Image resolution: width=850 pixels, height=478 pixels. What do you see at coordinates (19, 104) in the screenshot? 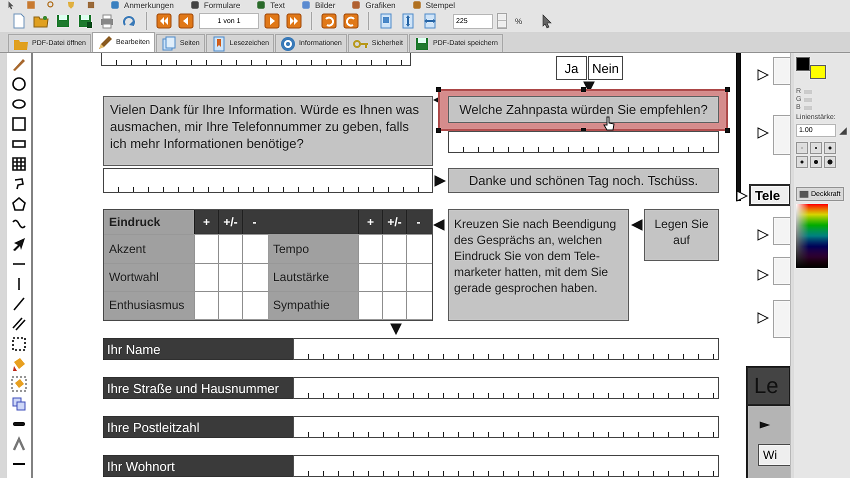
I see `ellipse-icon` at bounding box center [19, 104].